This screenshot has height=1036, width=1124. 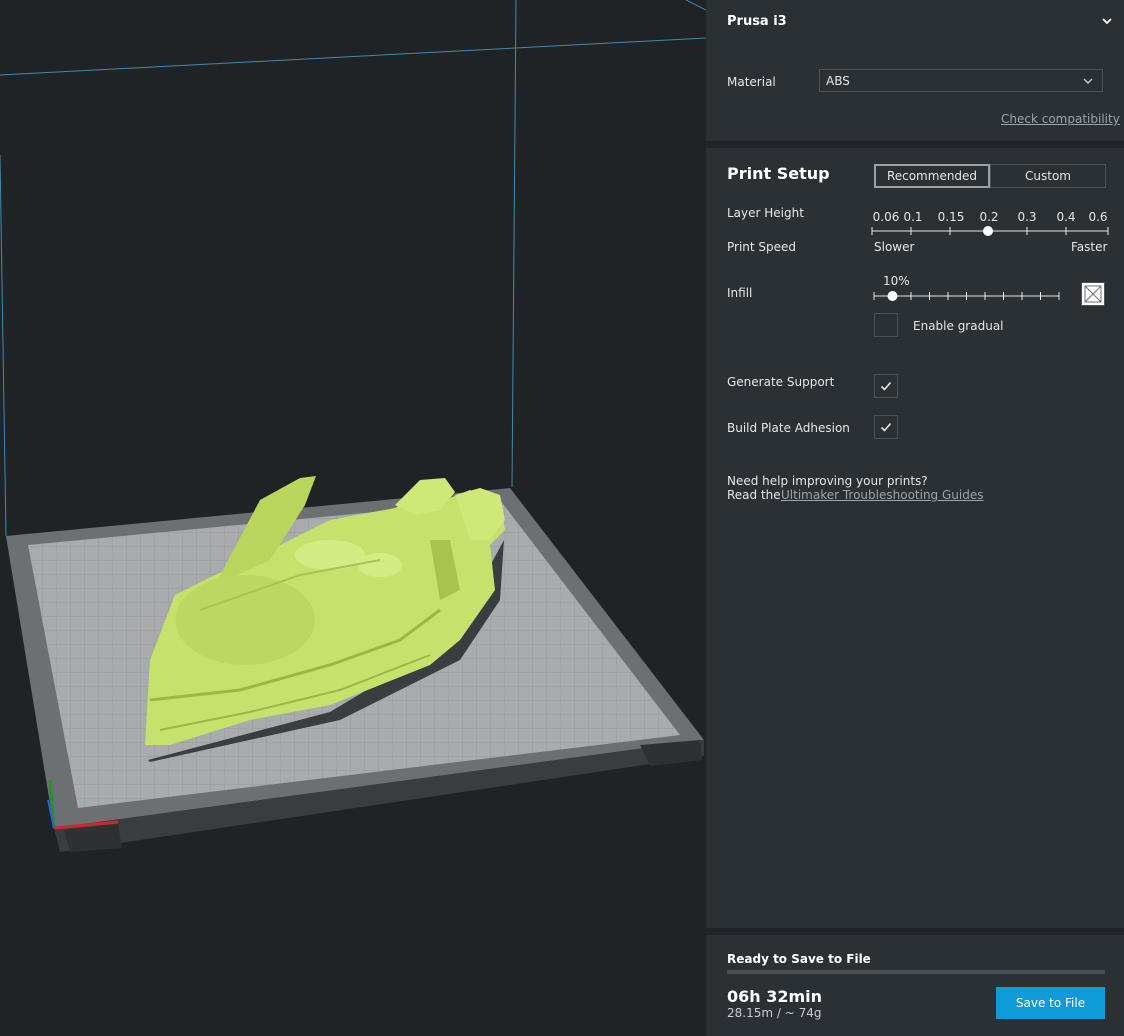 I want to click on job-progress-bar, so click(x=916, y=972).